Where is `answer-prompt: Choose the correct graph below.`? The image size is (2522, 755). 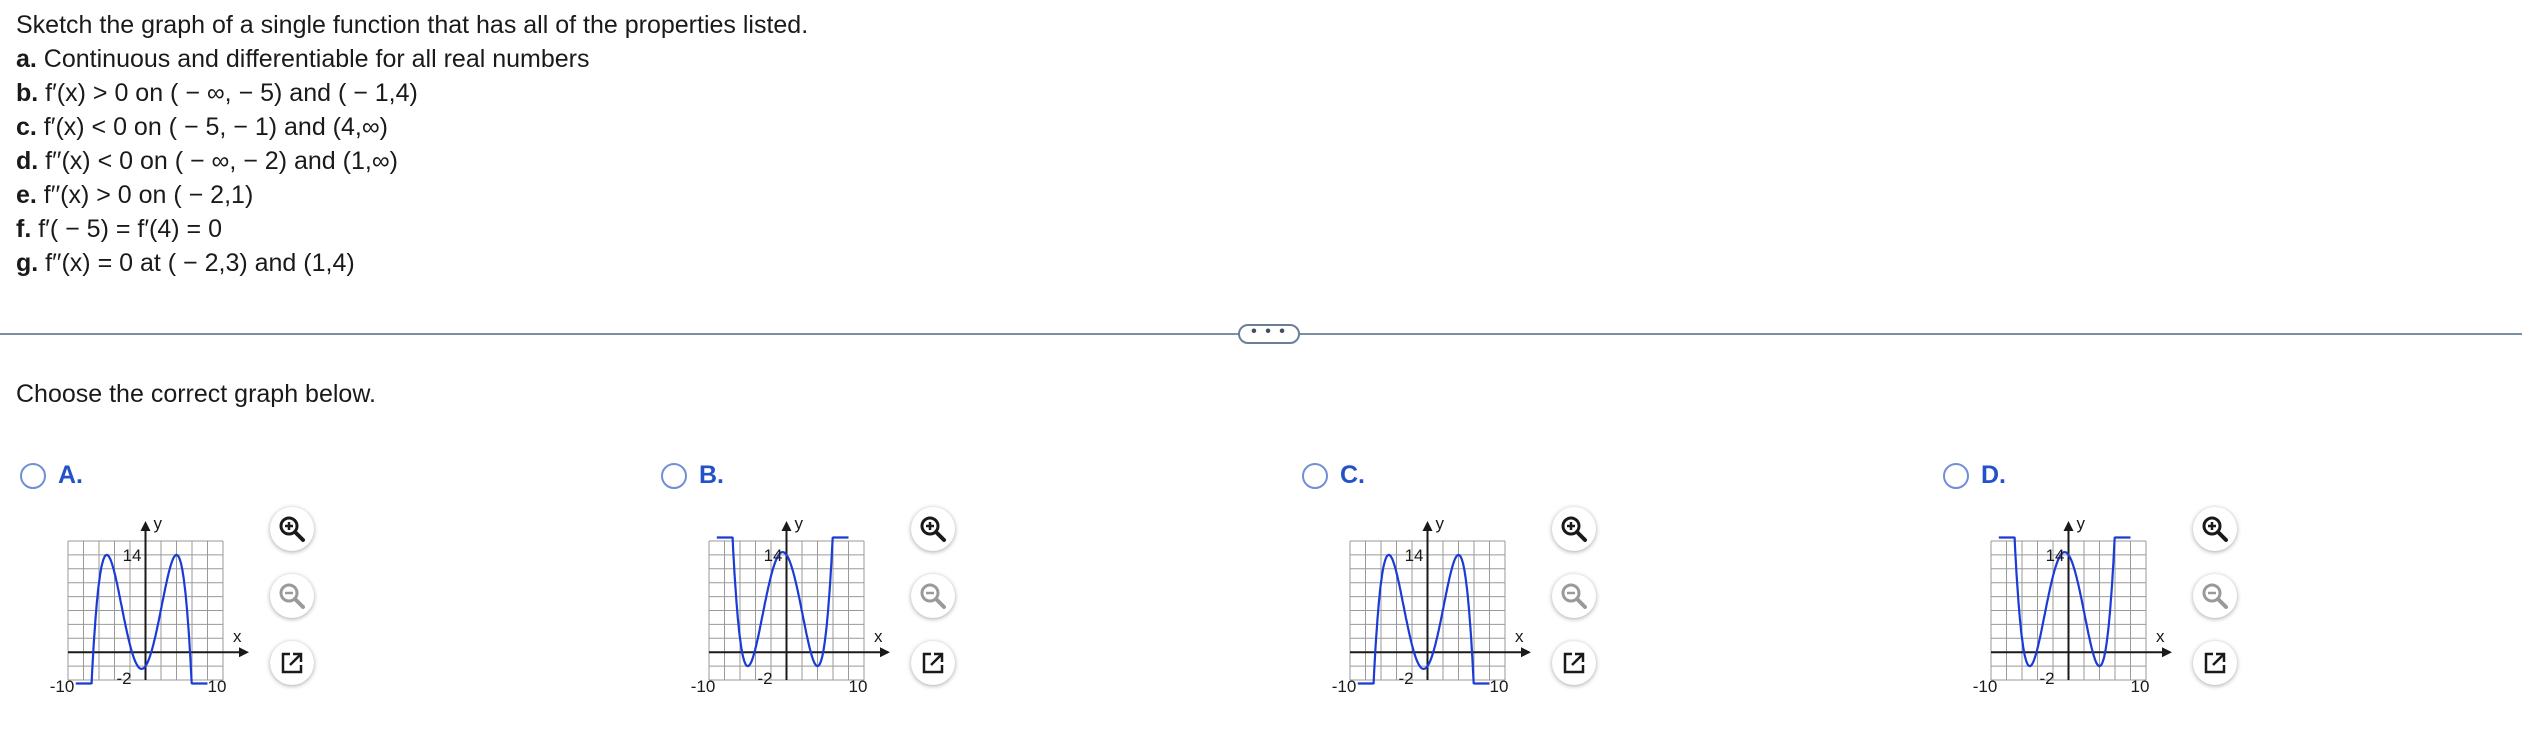
answer-prompt: Choose the correct graph below. is located at coordinates (196, 394).